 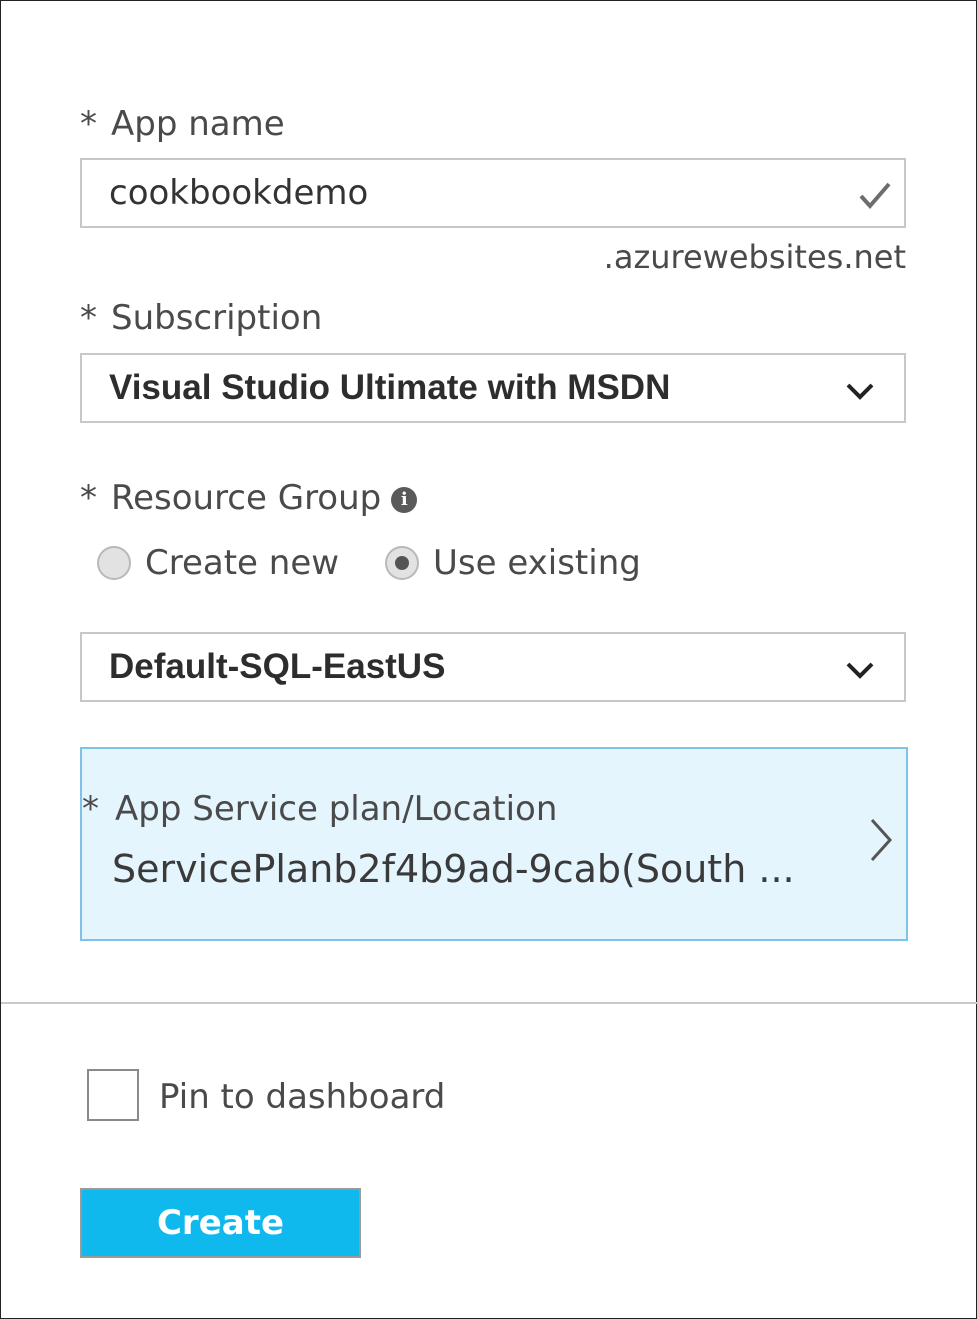 What do you see at coordinates (336, 809) in the screenshot?
I see `app-service-plan-label-text: App Service plan/Location` at bounding box center [336, 809].